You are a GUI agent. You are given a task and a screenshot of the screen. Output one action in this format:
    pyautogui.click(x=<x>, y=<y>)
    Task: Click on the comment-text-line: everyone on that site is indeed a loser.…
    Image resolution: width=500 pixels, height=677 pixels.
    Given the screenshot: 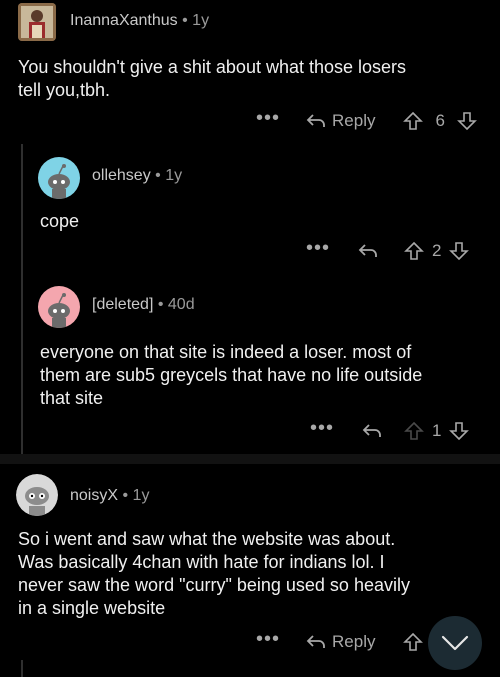 What is the action you would take?
    pyautogui.click(x=226, y=352)
    